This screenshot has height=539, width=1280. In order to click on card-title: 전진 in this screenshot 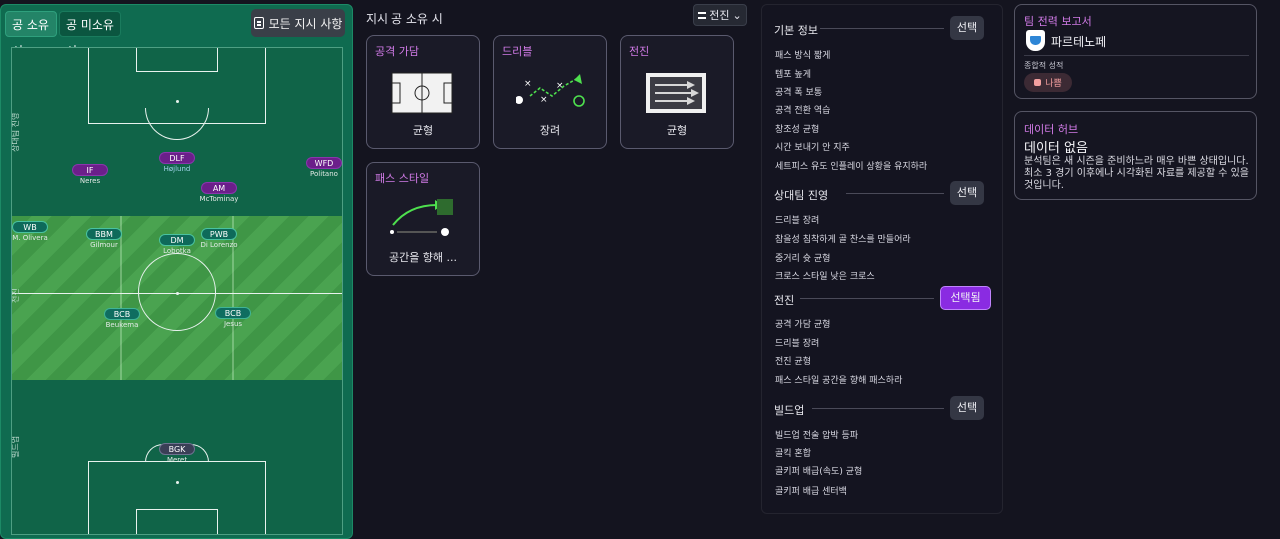, I will do `click(639, 51)`.